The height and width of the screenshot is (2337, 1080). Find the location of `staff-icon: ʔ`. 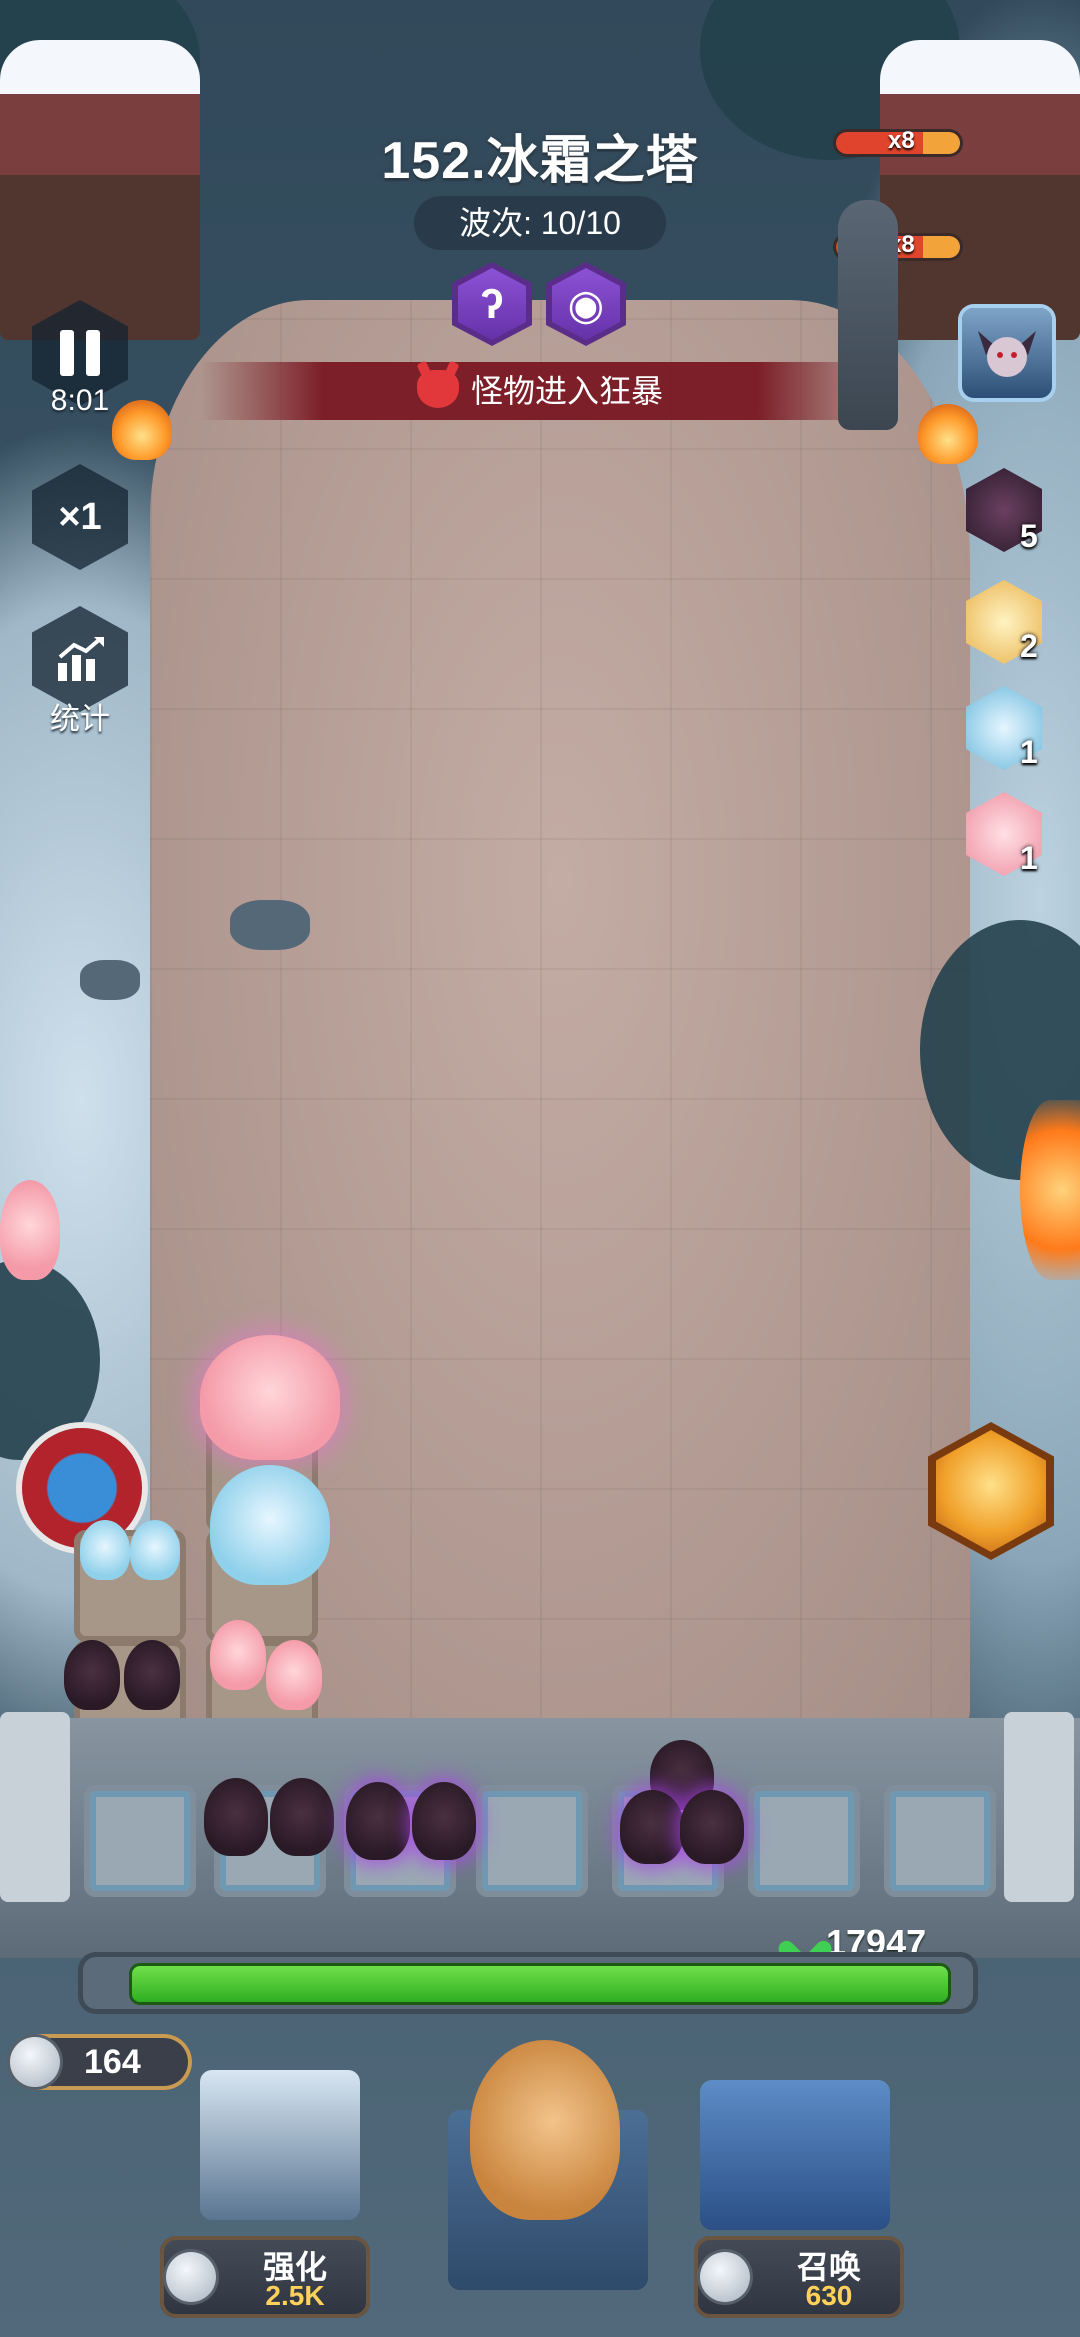

staff-icon: ʔ is located at coordinates (492, 303).